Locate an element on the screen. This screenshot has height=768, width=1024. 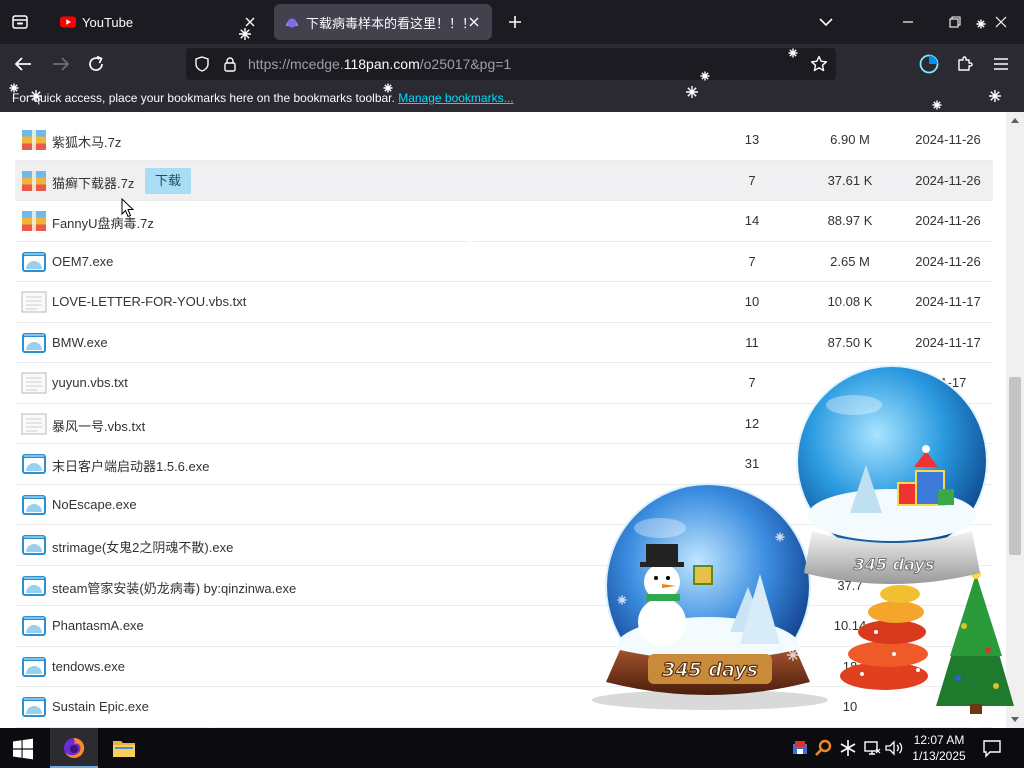
bookmark-star-icon is located at coordinates (819, 64).